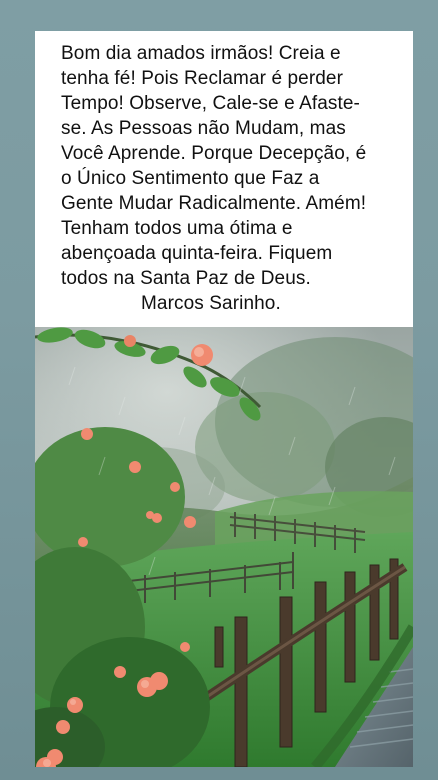 The width and height of the screenshot is (438, 780). Describe the element at coordinates (186, 278) in the screenshot. I see `caption-line: todos na Santa Paz de Deus.` at that location.